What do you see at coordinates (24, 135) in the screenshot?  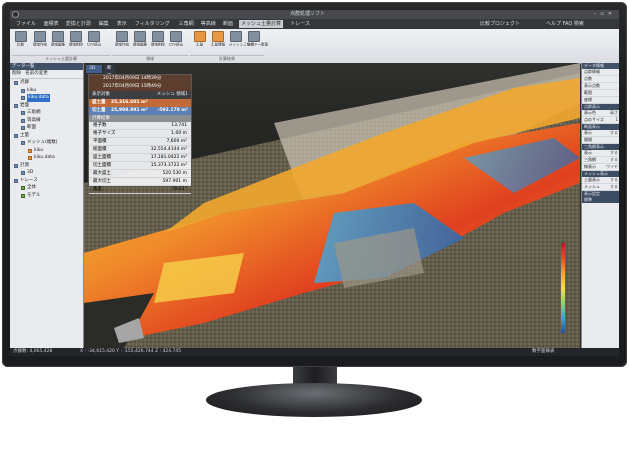 I see `tree-item-label: 土量` at bounding box center [24, 135].